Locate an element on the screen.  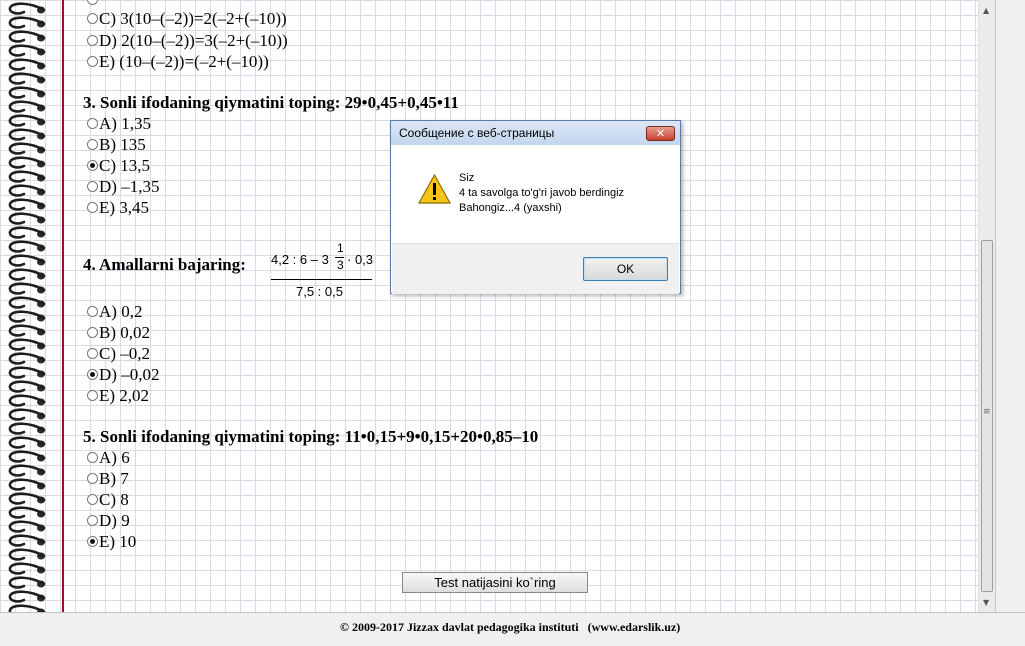
q3-option-b: B) 135 is located at coordinates (116, 145).